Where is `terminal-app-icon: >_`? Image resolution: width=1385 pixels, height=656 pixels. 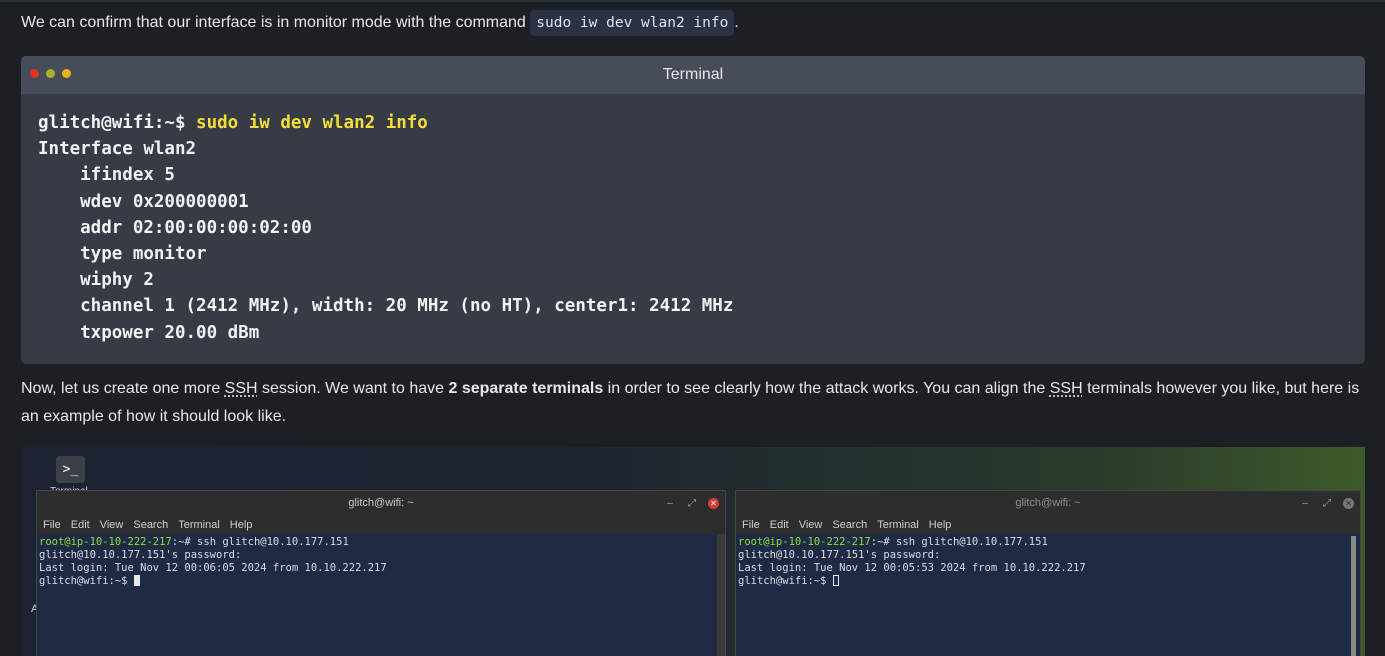 terminal-app-icon: >_ is located at coordinates (70, 469).